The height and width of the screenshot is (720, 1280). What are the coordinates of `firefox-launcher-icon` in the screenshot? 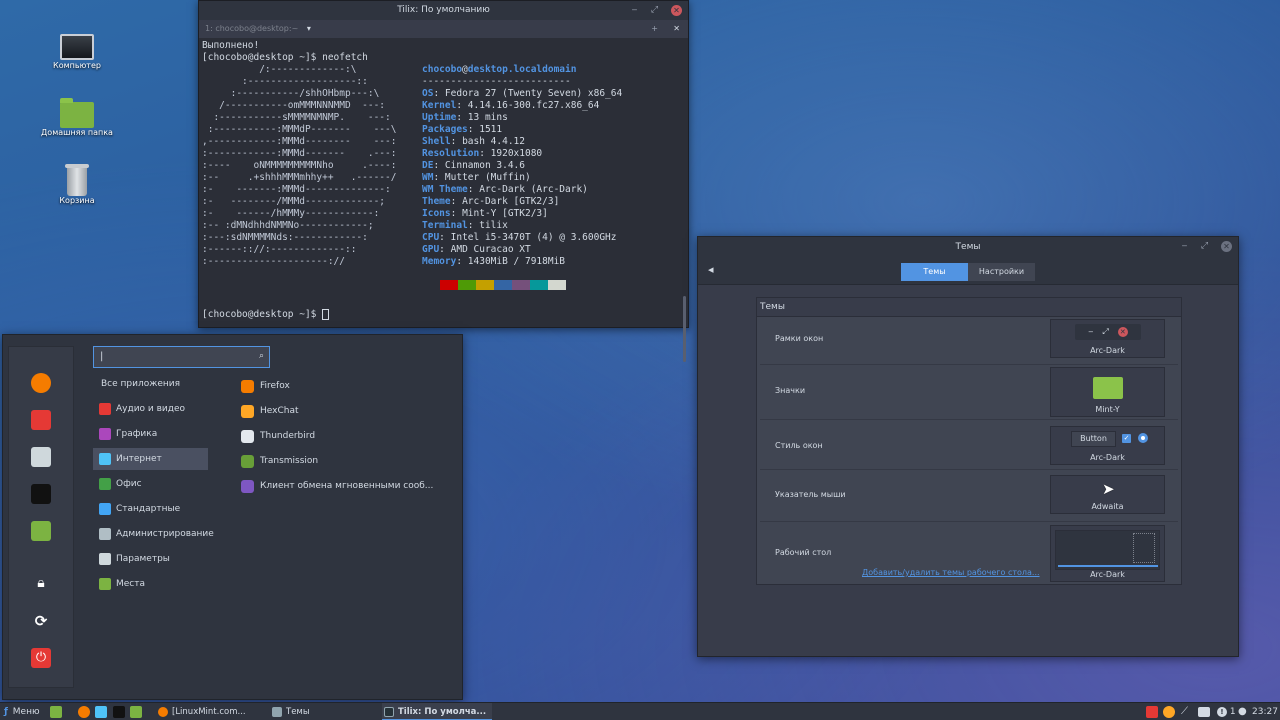 It's located at (84, 712).